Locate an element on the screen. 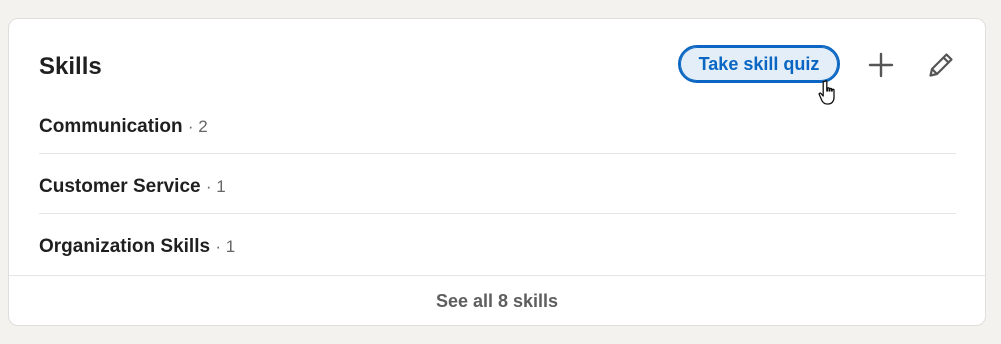 Image resolution: width=1001 pixels, height=344 pixels. skill-item: Communication · 2 is located at coordinates (123, 127).